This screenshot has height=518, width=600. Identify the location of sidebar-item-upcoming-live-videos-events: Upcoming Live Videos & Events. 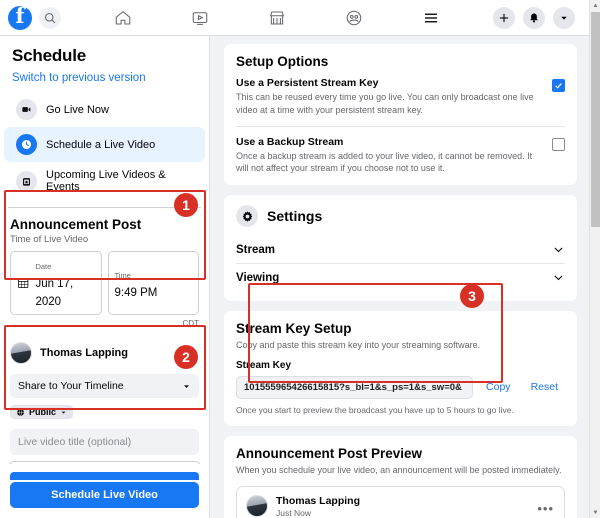
(104, 181).